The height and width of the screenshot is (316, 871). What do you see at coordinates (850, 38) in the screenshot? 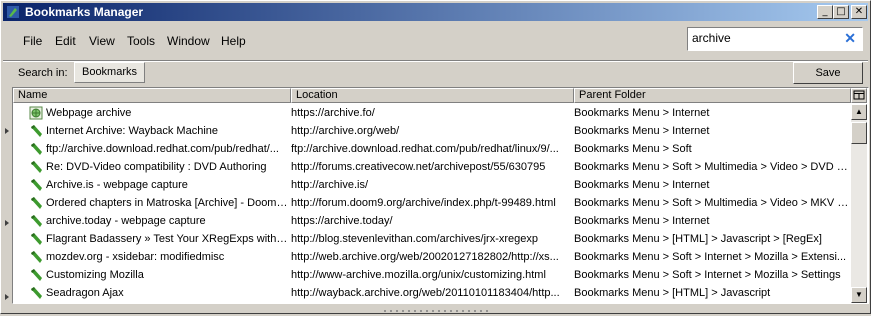
I see `clear-search-icon: ✕` at bounding box center [850, 38].